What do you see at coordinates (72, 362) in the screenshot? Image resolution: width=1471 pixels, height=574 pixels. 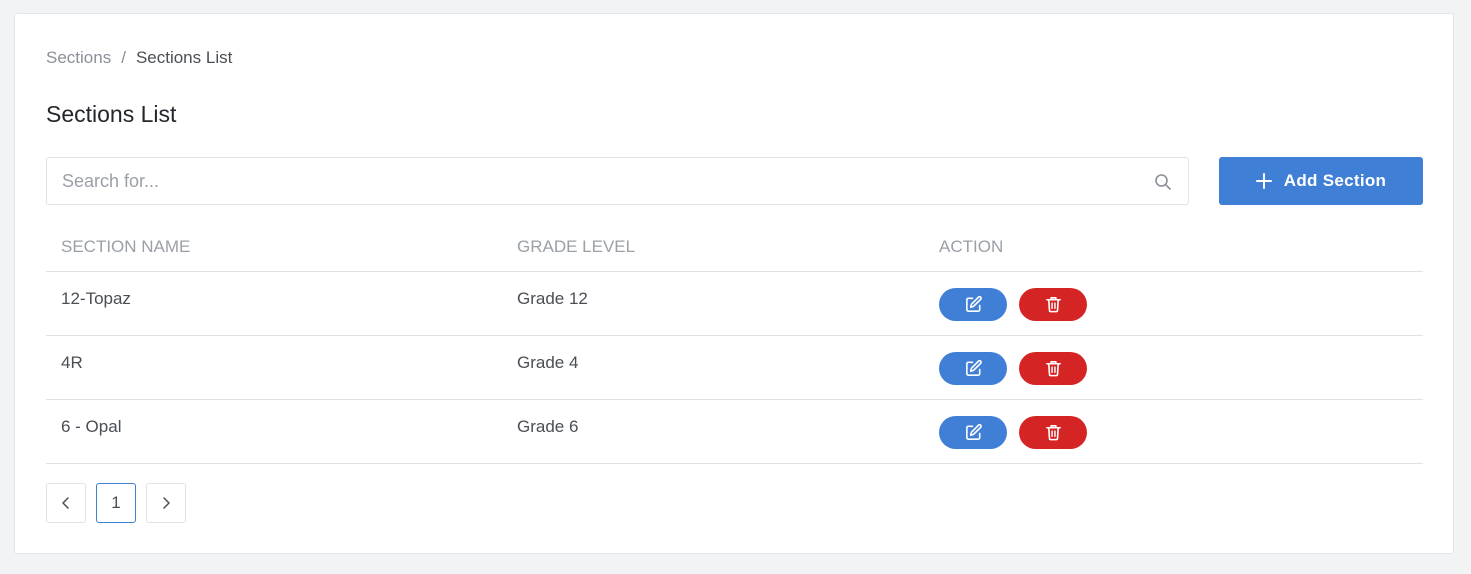 I see `section-name: 4R` at bounding box center [72, 362].